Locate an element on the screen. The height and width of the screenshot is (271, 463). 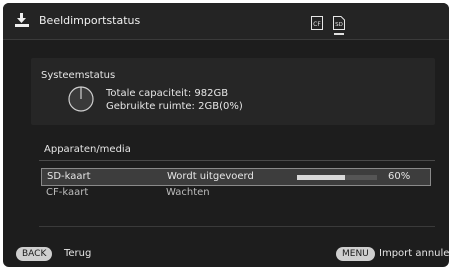
device-row-cf: CF-kaart Wachten is located at coordinates (235, 193).